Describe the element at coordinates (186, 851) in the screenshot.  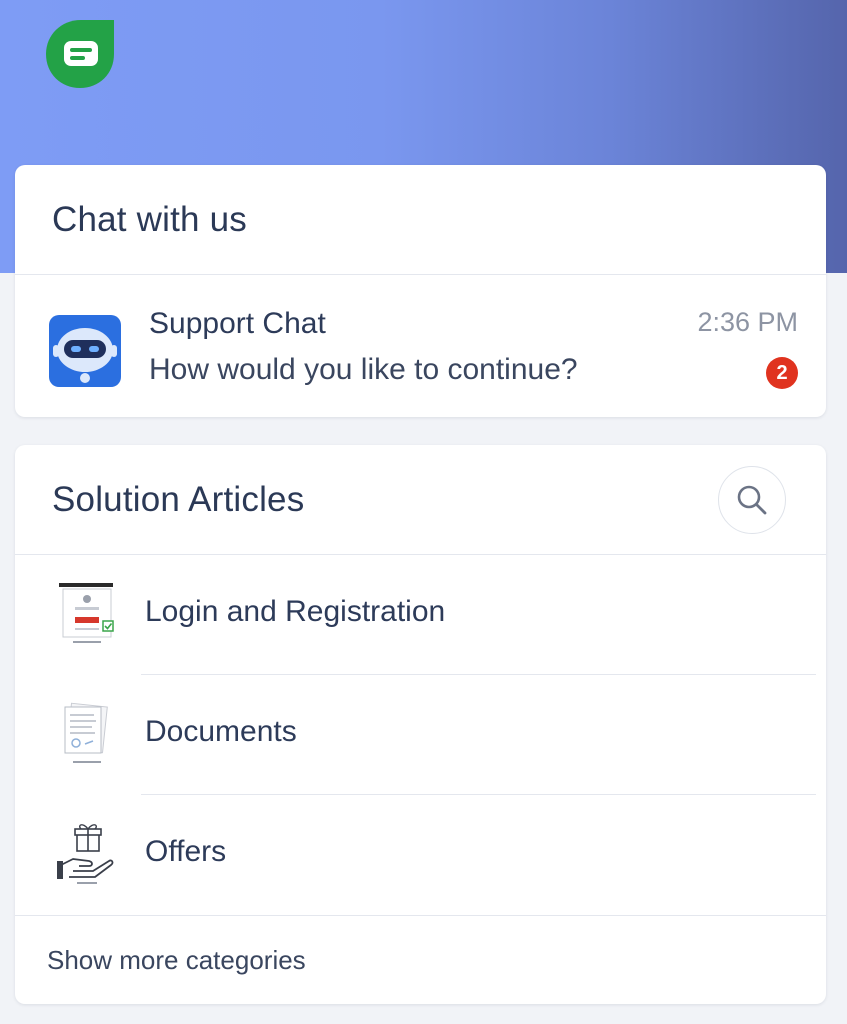
I see `category-label: Offers` at that location.